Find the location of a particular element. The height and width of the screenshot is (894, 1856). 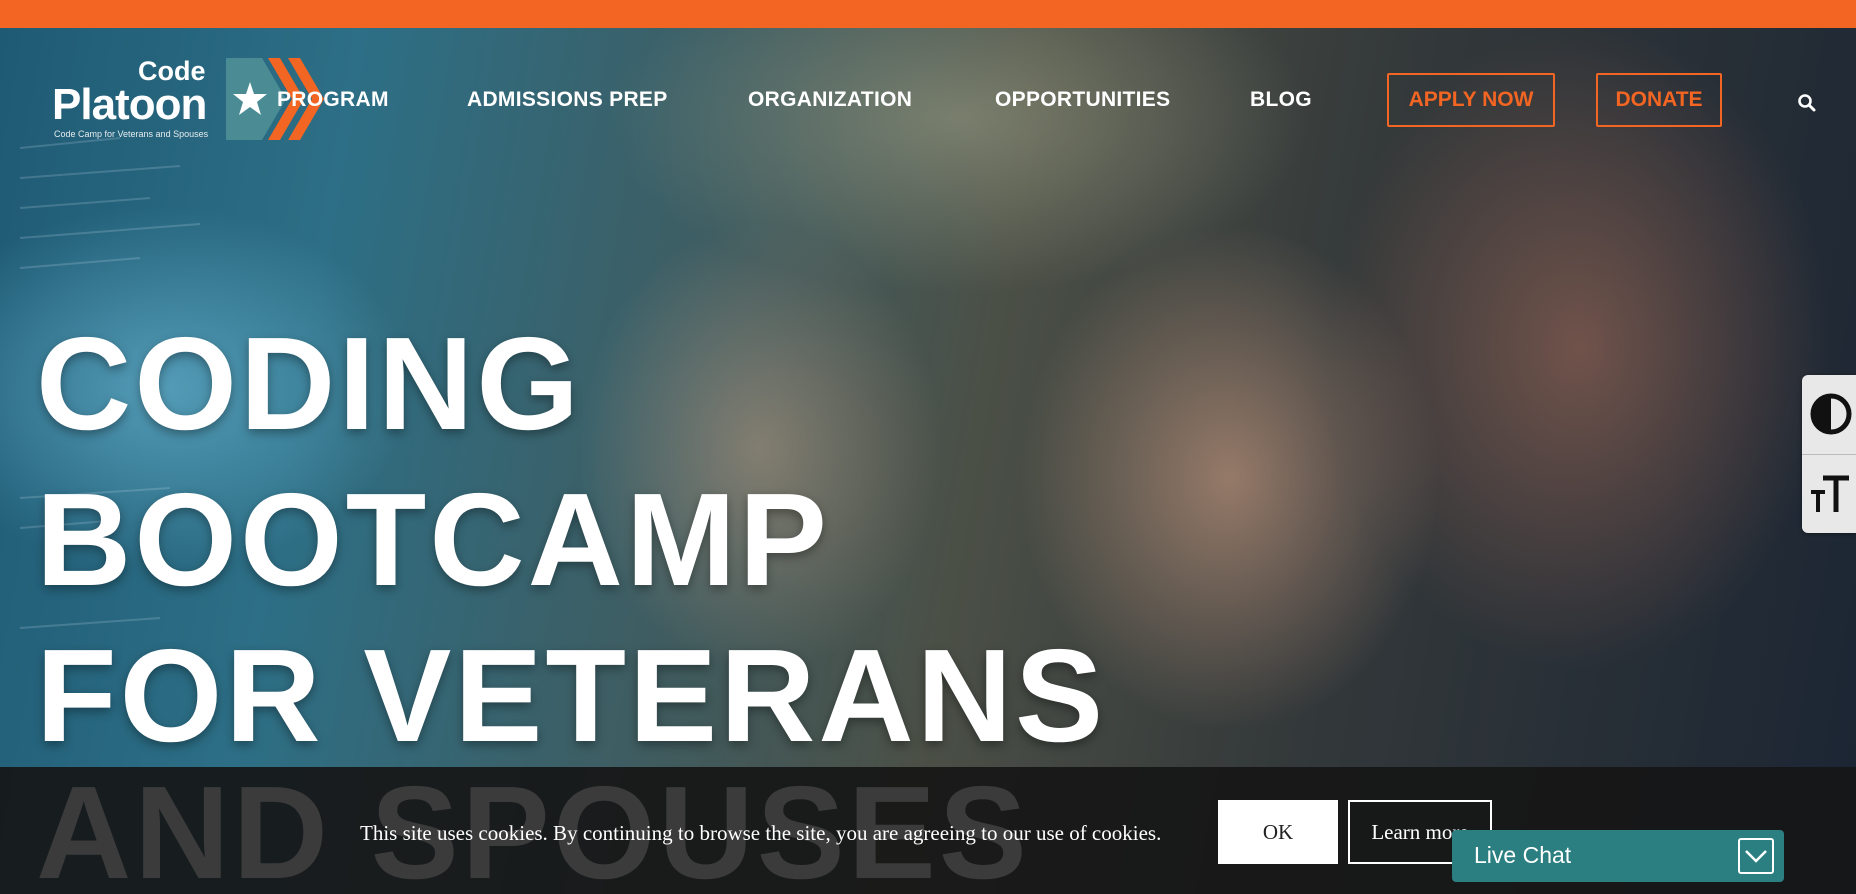

top-accent-bar is located at coordinates (928, 14).